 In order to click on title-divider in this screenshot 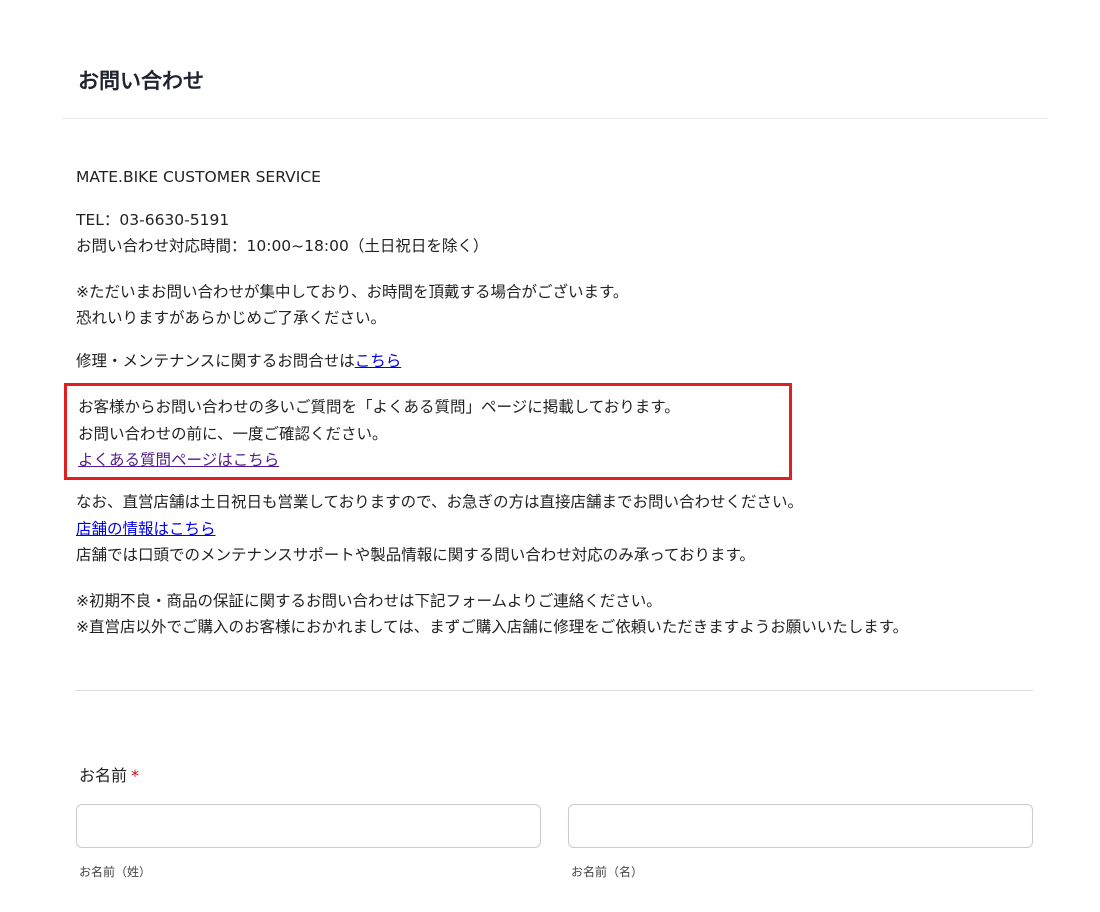, I will do `click(555, 118)`.